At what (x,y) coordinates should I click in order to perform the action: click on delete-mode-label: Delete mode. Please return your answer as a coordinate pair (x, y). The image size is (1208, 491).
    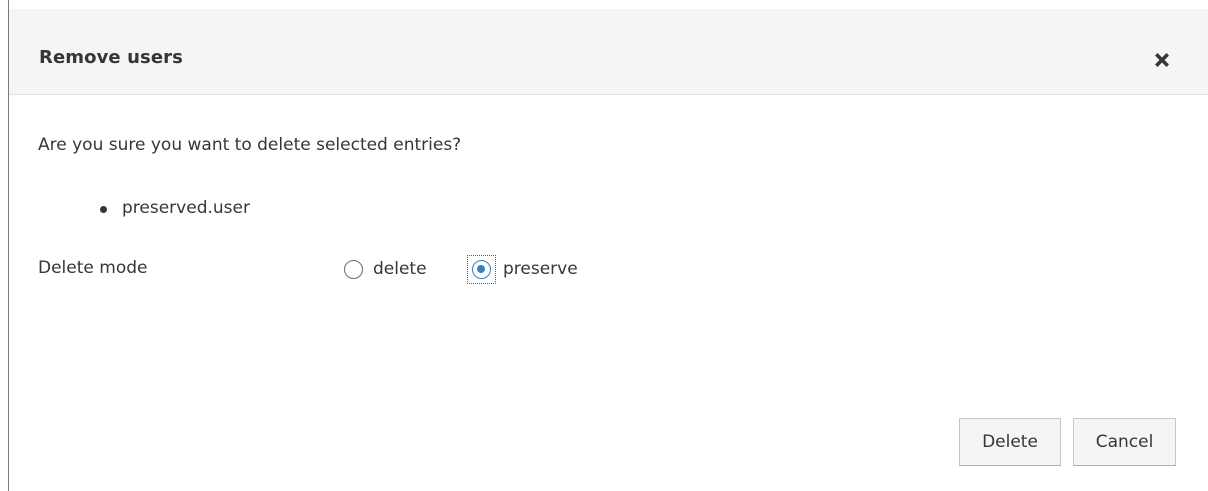
    Looking at the image, I should click on (93, 268).